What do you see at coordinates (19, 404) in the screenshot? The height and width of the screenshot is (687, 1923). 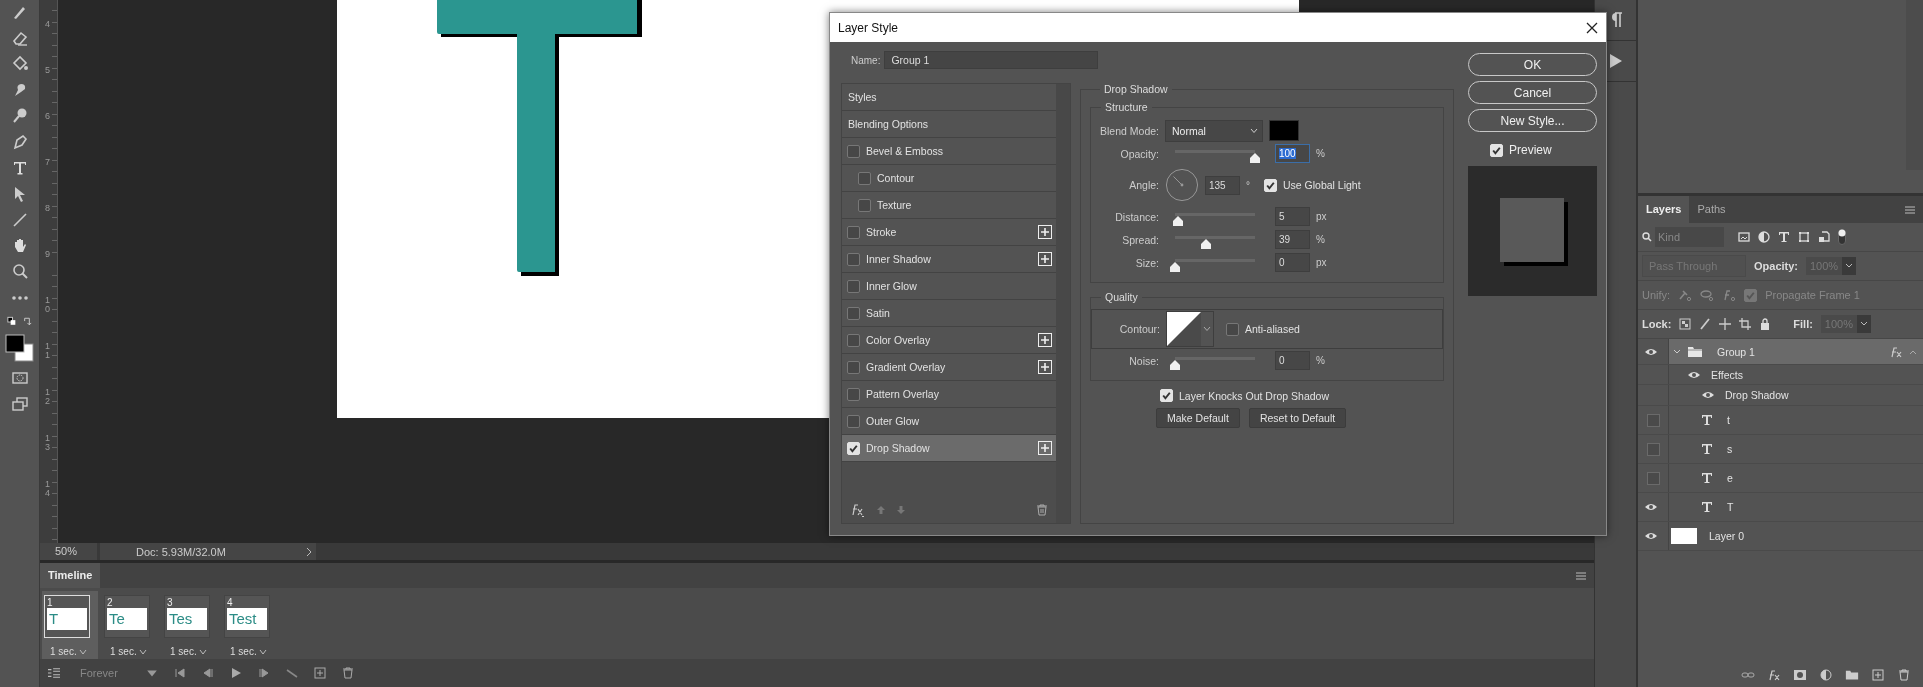 I see `screen-mode-icon` at bounding box center [19, 404].